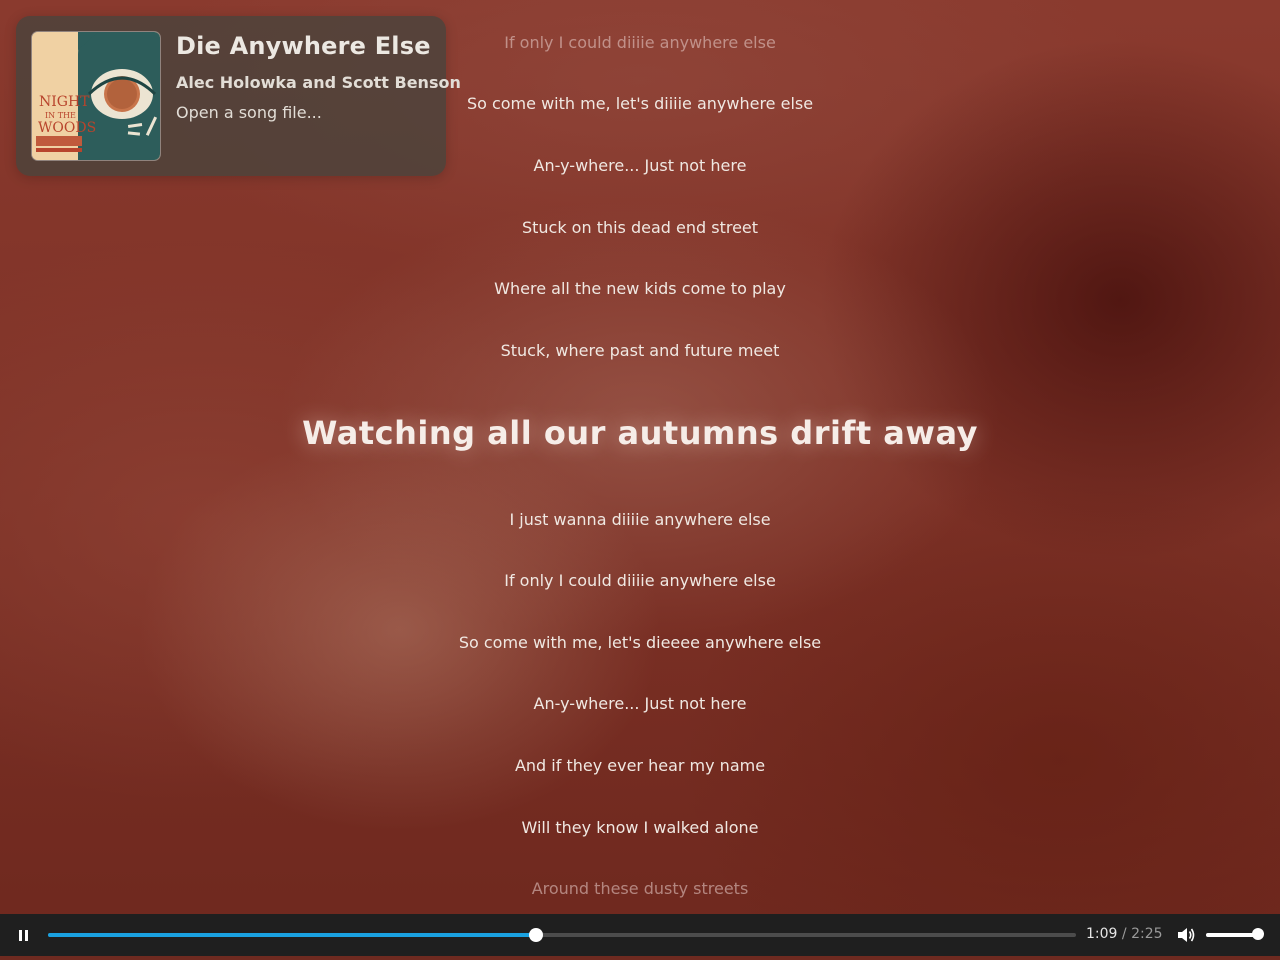 This screenshot has height=960, width=1280. I want to click on time-display: 1:09 / 2:25, so click(1124, 934).